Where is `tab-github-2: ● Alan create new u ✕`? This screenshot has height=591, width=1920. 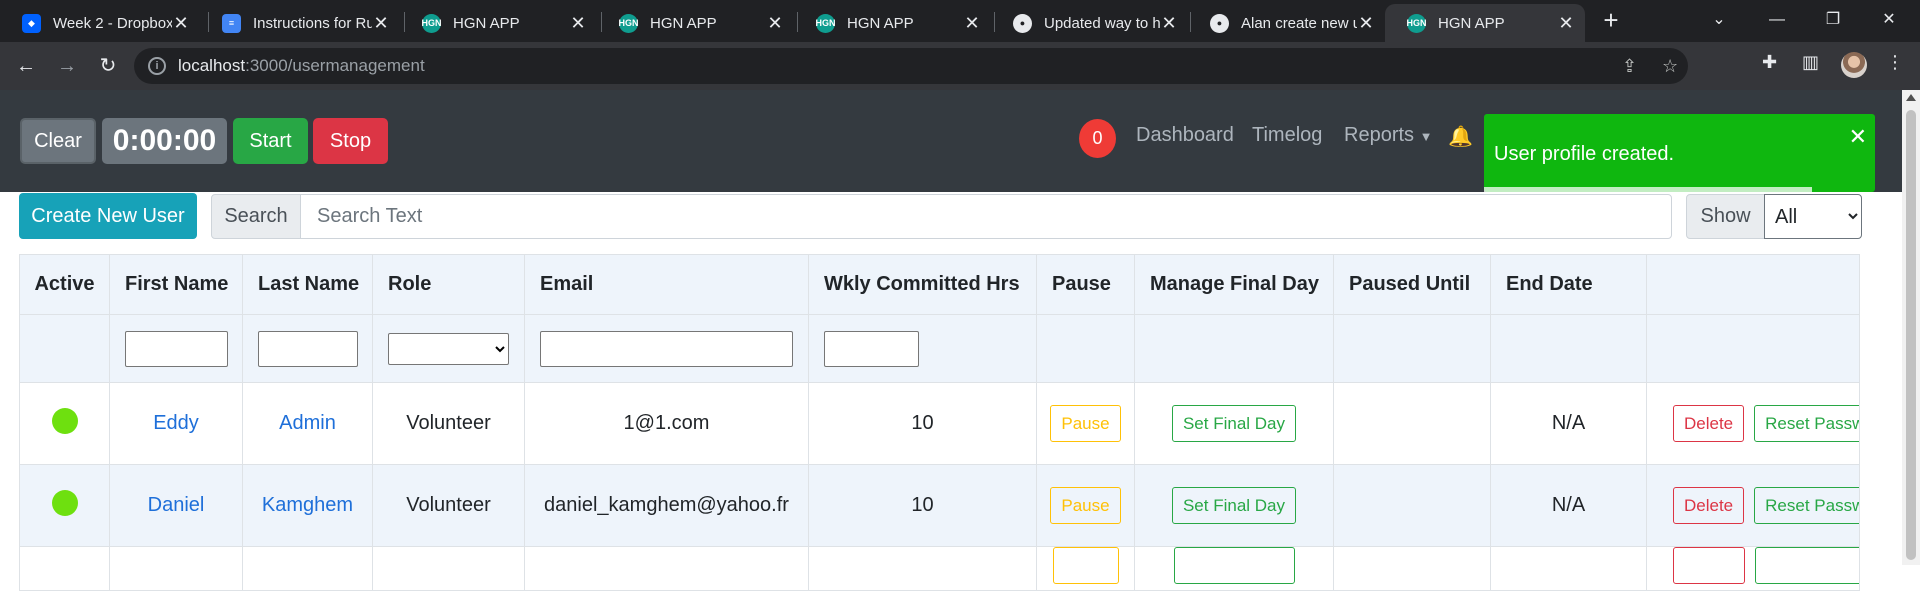 tab-github-2: ● Alan create new u ✕ is located at coordinates (1286, 23).